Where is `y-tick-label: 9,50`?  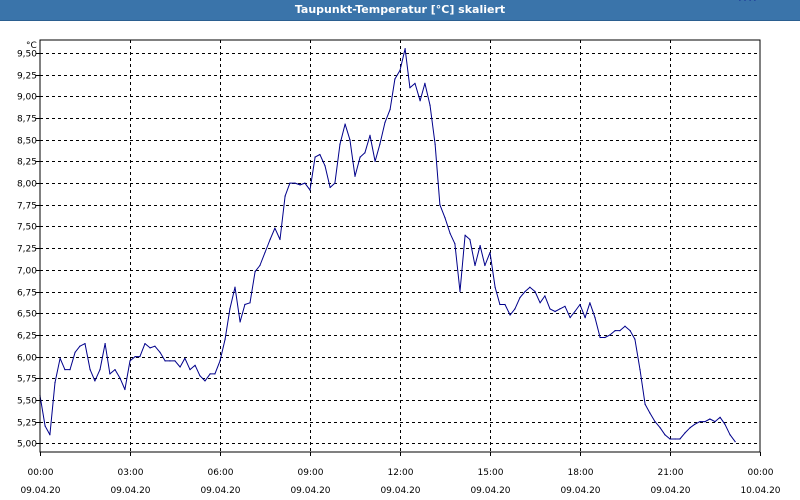 y-tick-label: 9,50 is located at coordinates (27, 55).